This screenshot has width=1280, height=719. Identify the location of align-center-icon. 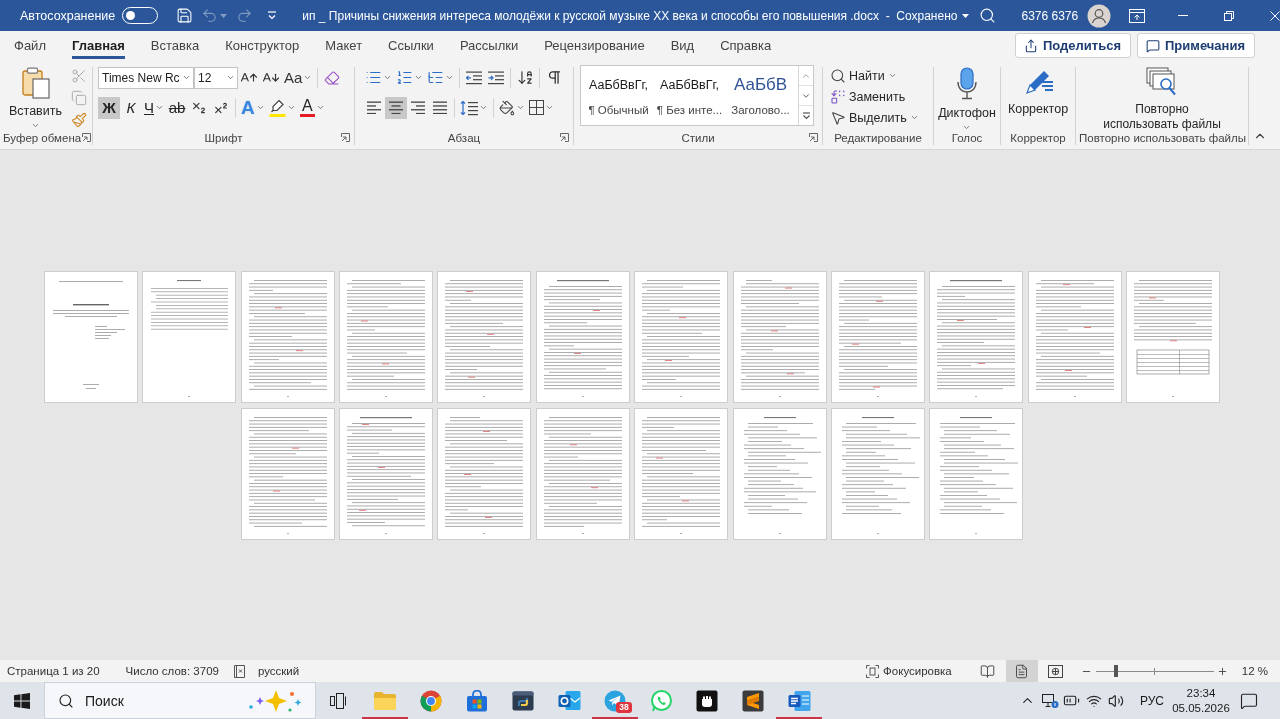
(396, 107).